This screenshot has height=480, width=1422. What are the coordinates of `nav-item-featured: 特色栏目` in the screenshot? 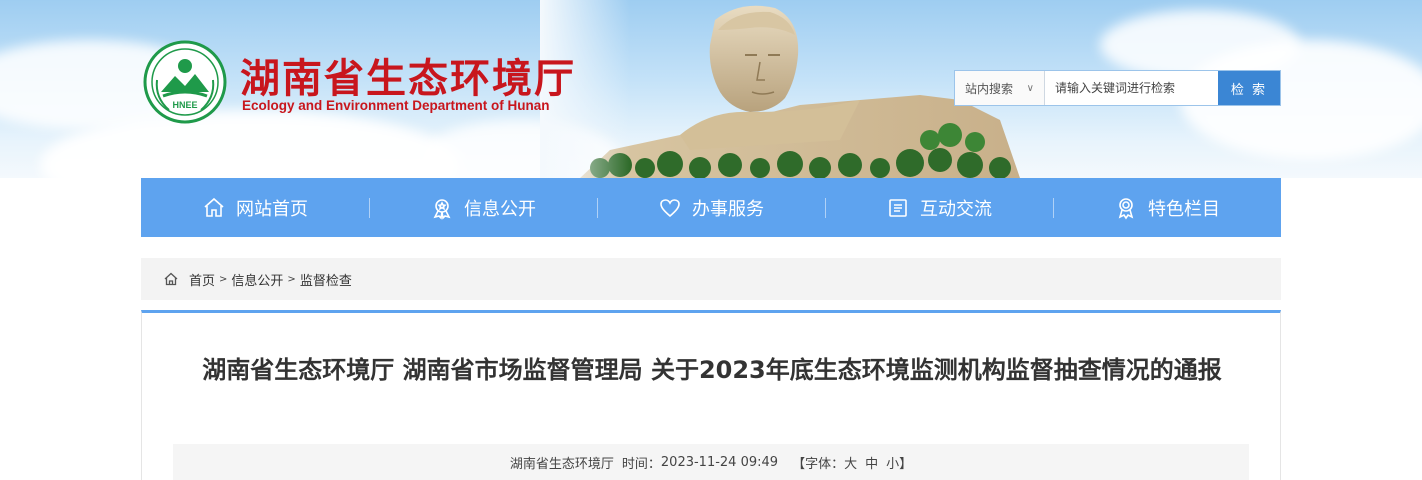 It's located at (1167, 207).